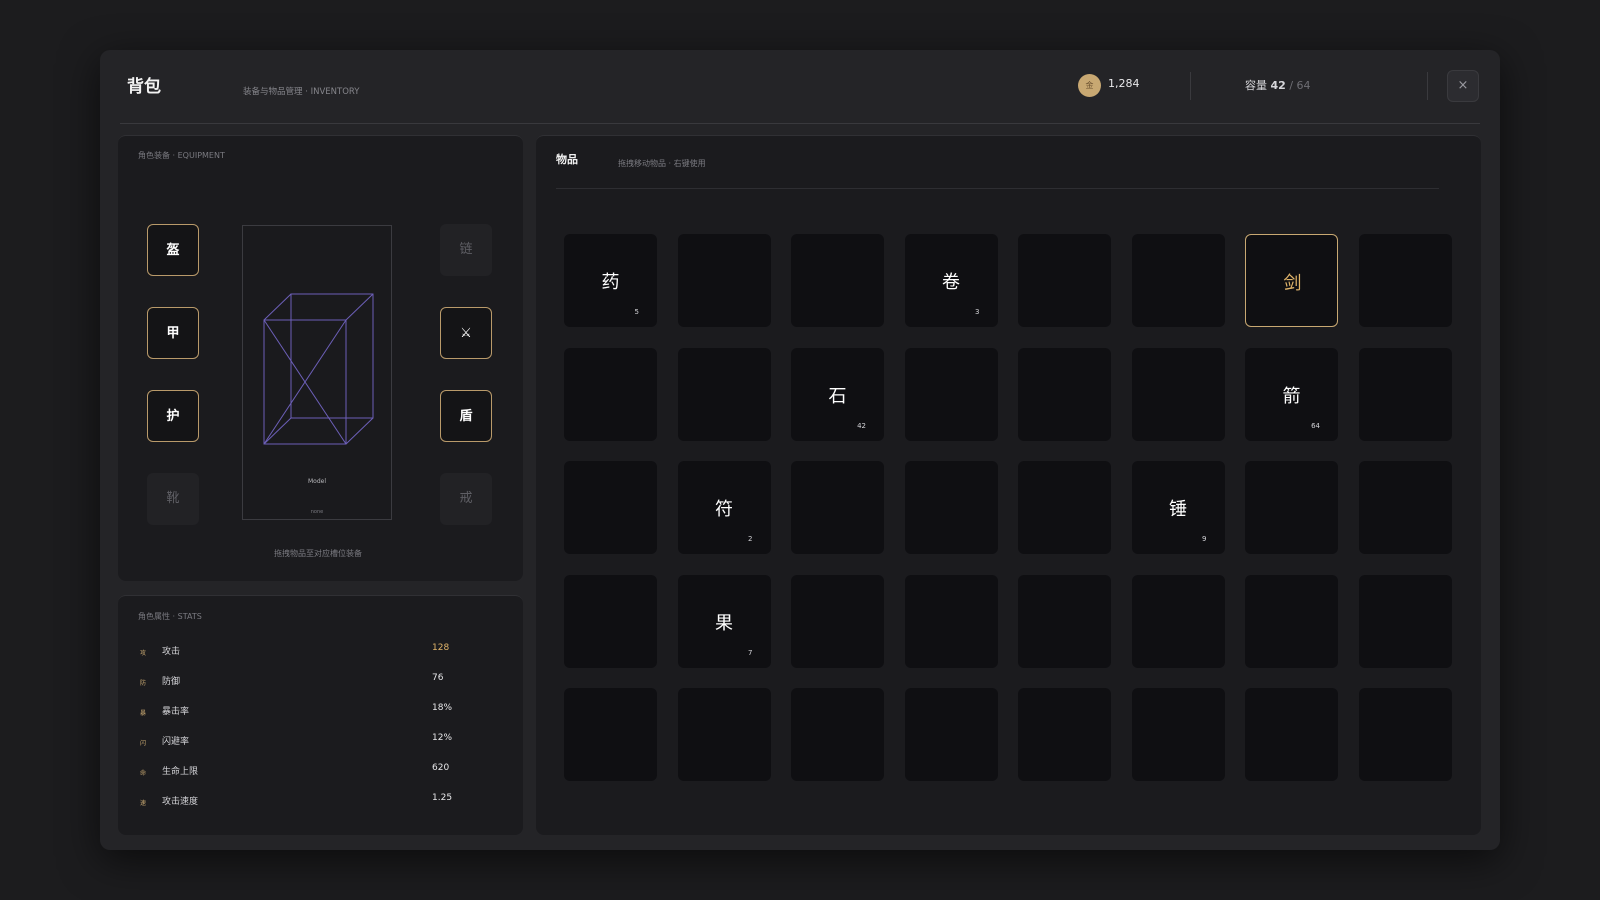 Image resolution: width=1600 pixels, height=900 pixels. What do you see at coordinates (466, 499) in the screenshot?
I see `equipment-slot: 戒` at bounding box center [466, 499].